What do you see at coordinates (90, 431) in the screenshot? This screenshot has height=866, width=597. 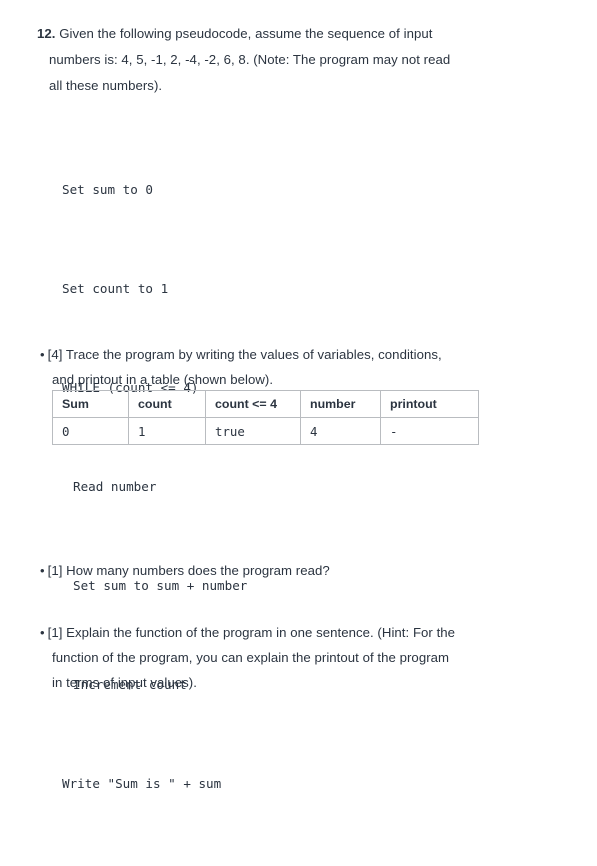 I see `cell-sum: 0` at bounding box center [90, 431].